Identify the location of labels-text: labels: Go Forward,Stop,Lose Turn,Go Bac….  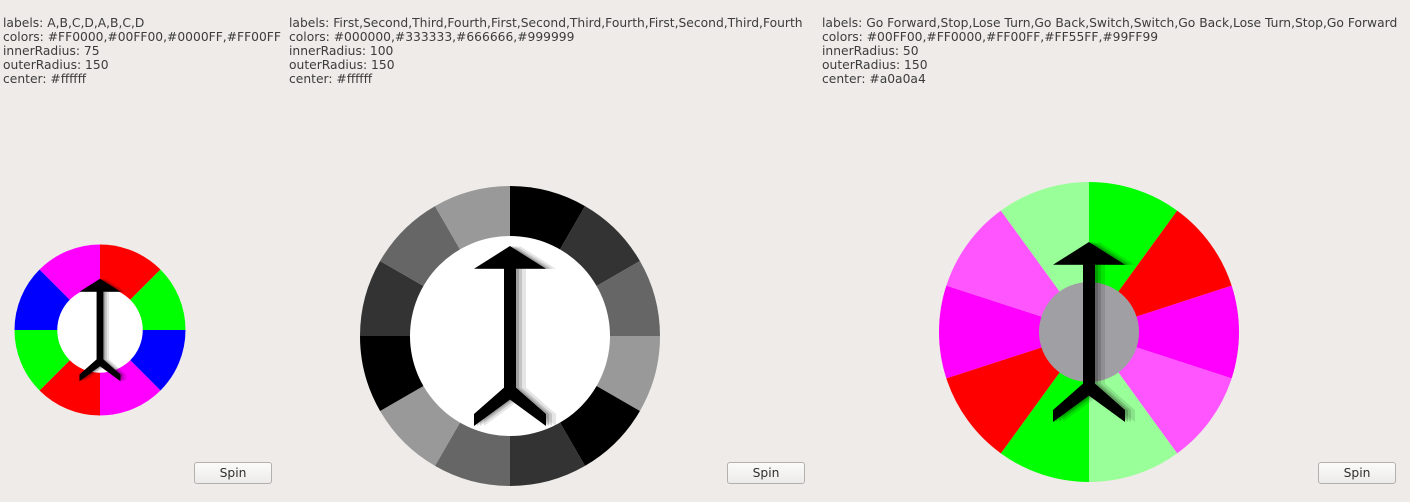
(1110, 23).